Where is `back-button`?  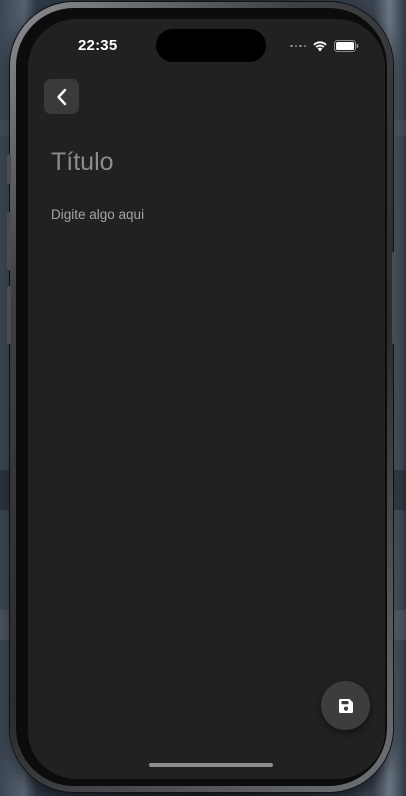 back-button is located at coordinates (61, 96).